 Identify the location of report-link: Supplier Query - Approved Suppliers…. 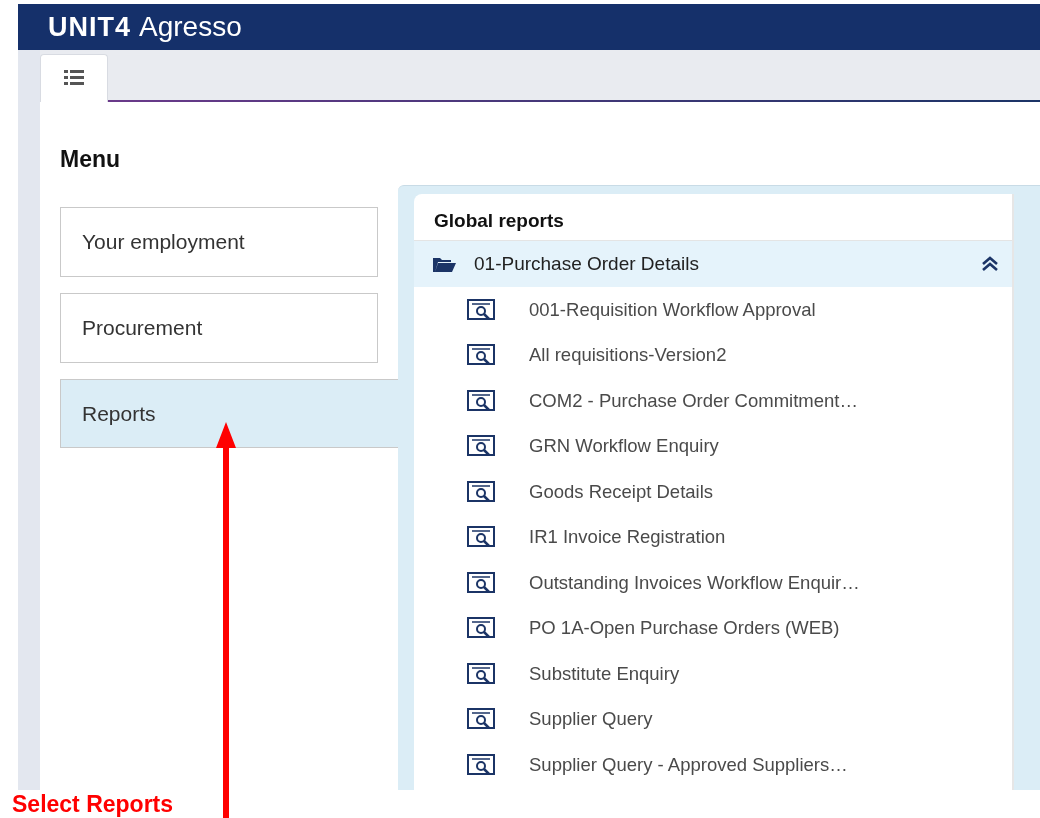
(688, 764).